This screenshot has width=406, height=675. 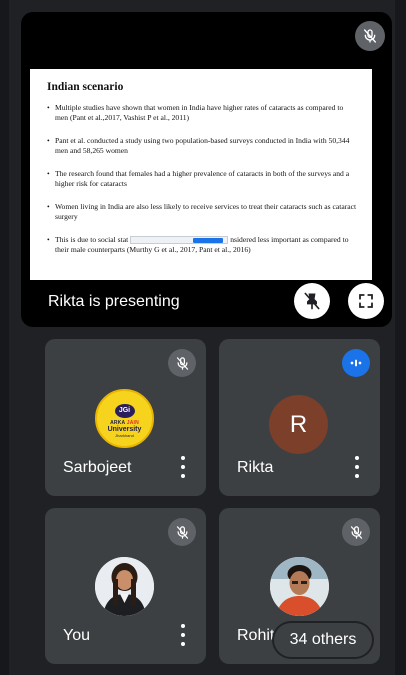 I want to click on share-notification-popup, so click(x=179, y=240).